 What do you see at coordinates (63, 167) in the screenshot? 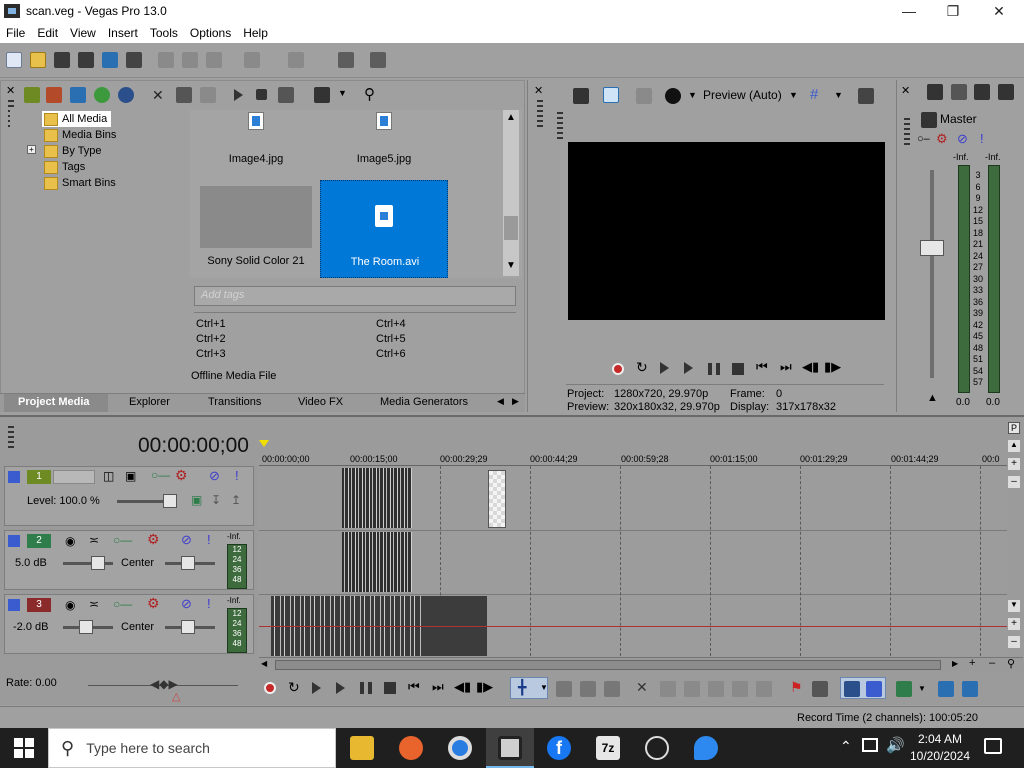
I see `tree-item-tags: Tags` at bounding box center [63, 167].